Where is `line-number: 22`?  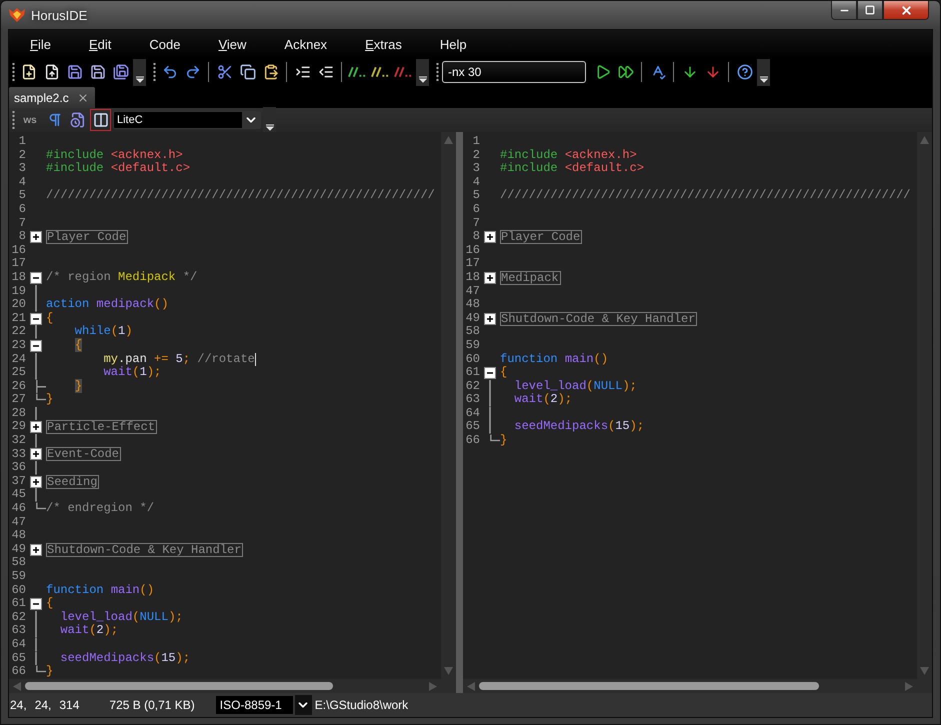
line-number: 22 is located at coordinates (18, 332).